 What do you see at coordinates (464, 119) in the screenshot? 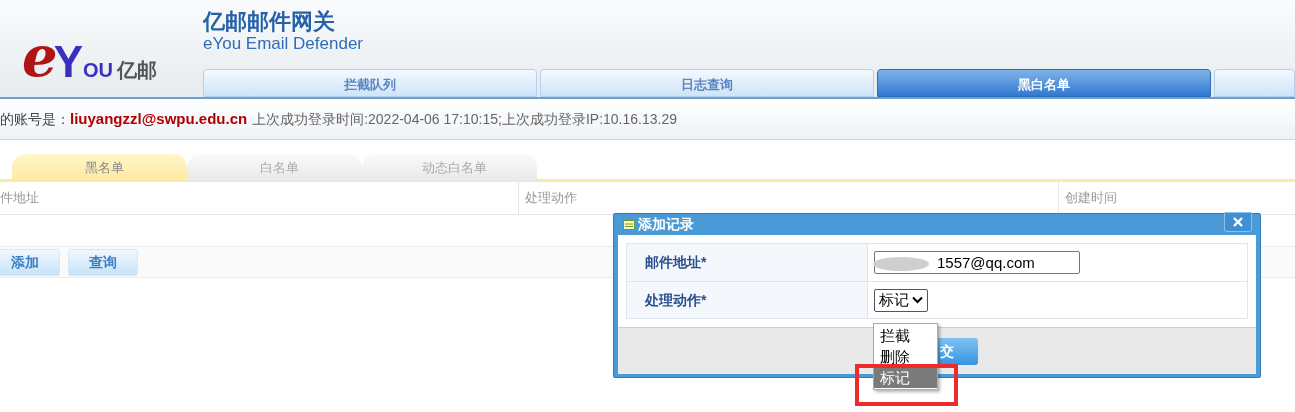
I see `login-details: 上次成功登录时间:2022-04-06 17:10:15;上次成功登录IP:10.16.13.29` at bounding box center [464, 119].